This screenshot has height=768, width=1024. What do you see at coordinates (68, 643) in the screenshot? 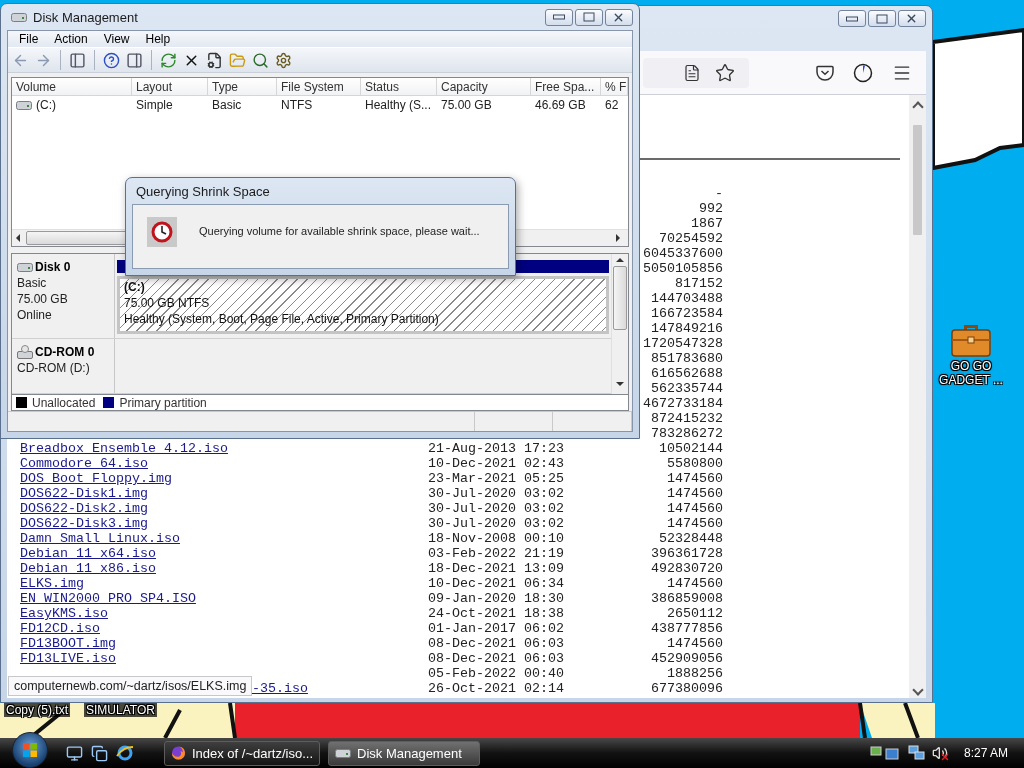
I see `file-link: FD13BOOT.img` at bounding box center [68, 643].